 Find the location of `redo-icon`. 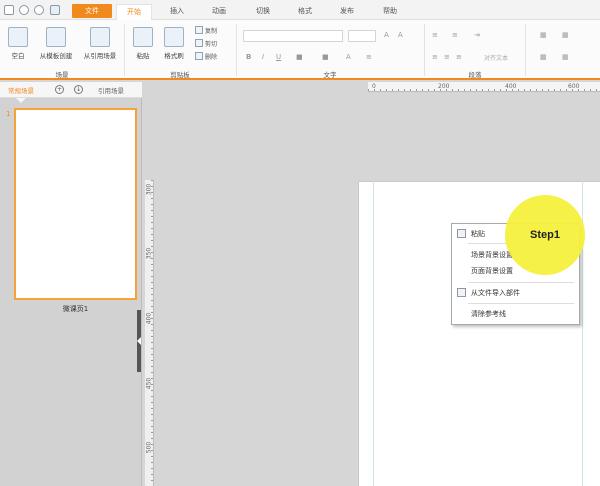

redo-icon is located at coordinates (39, 10).